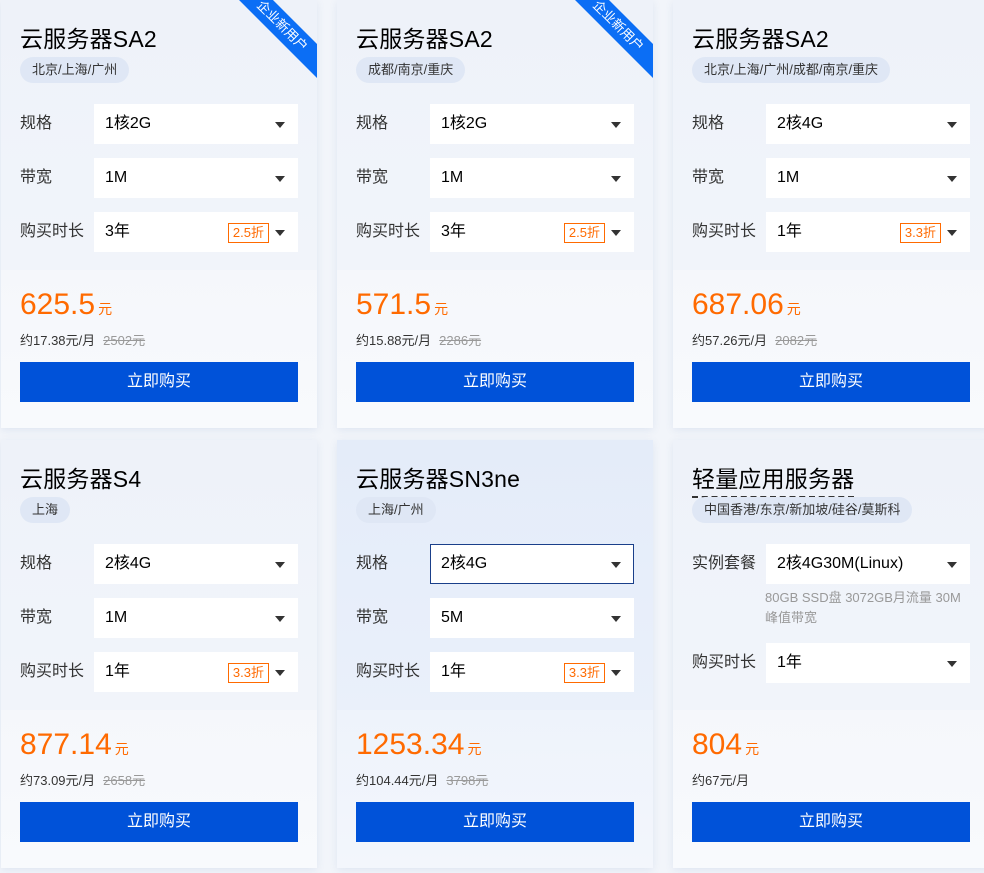 The height and width of the screenshot is (873, 984). I want to click on region-badge: 成都/南京/重庆, so click(411, 70).